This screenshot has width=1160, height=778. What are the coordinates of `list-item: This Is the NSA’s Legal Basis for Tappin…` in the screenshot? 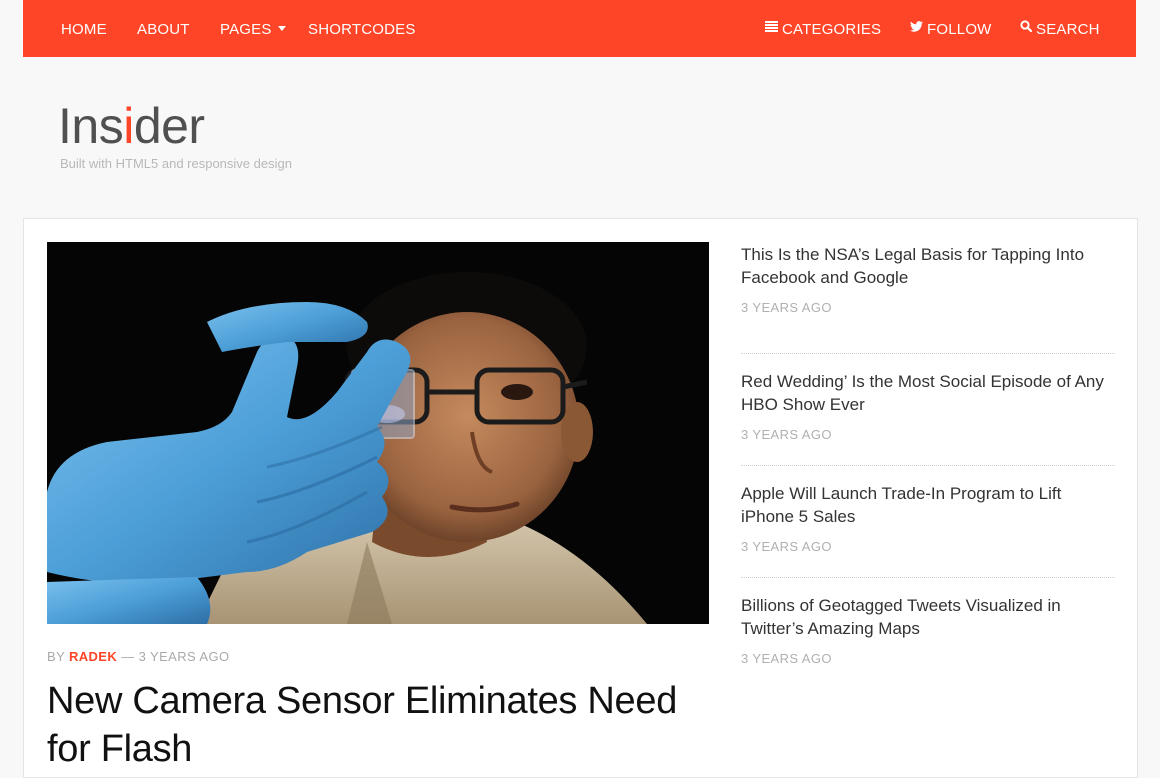 It's located at (928, 298).